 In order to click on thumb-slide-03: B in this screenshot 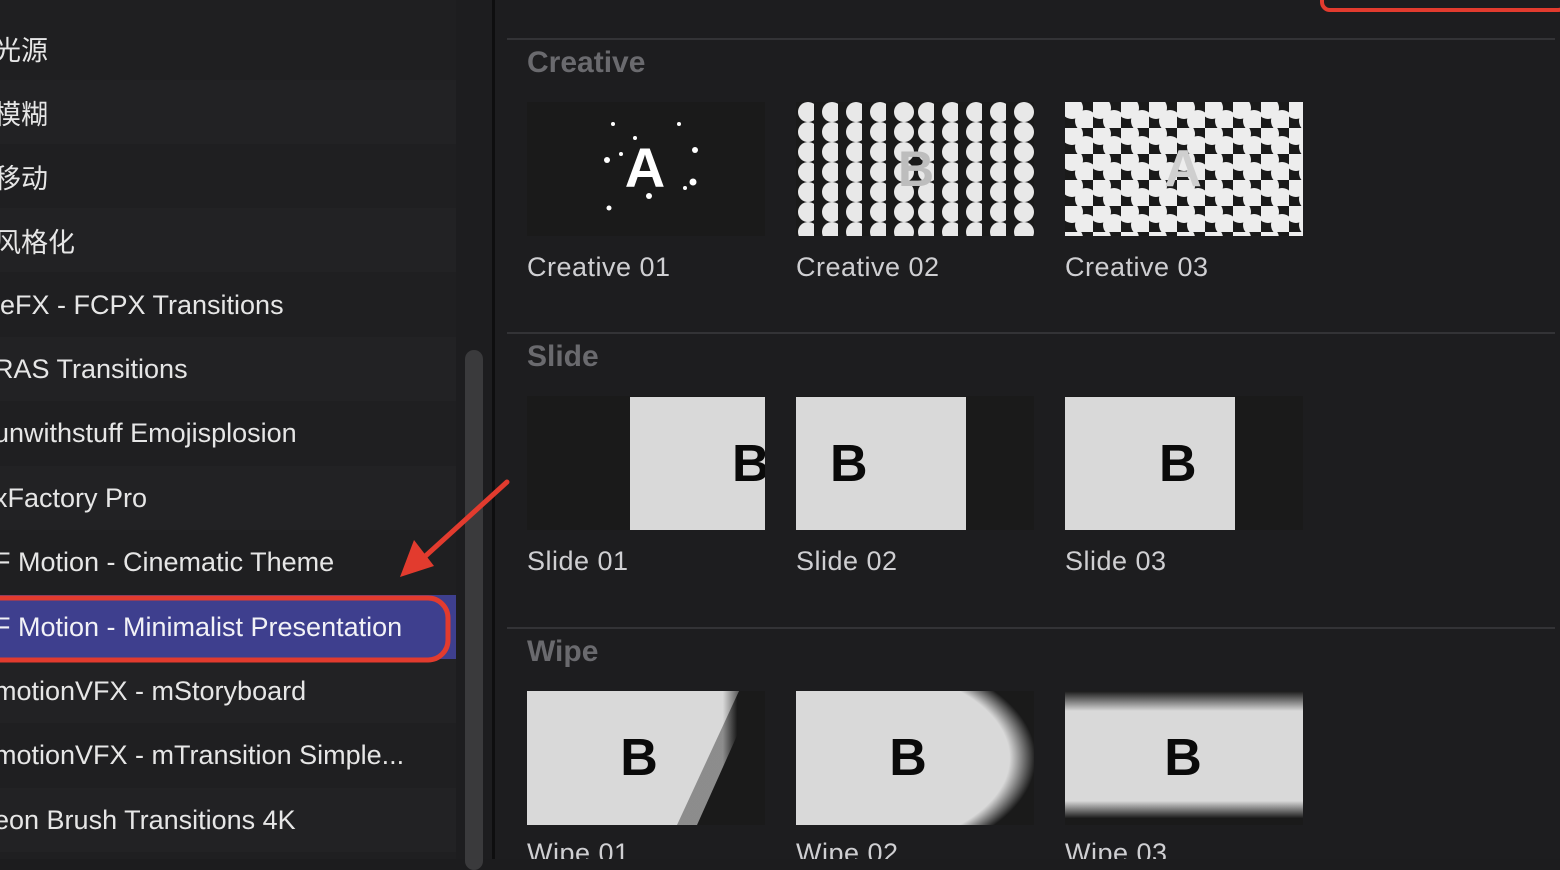, I will do `click(1184, 463)`.